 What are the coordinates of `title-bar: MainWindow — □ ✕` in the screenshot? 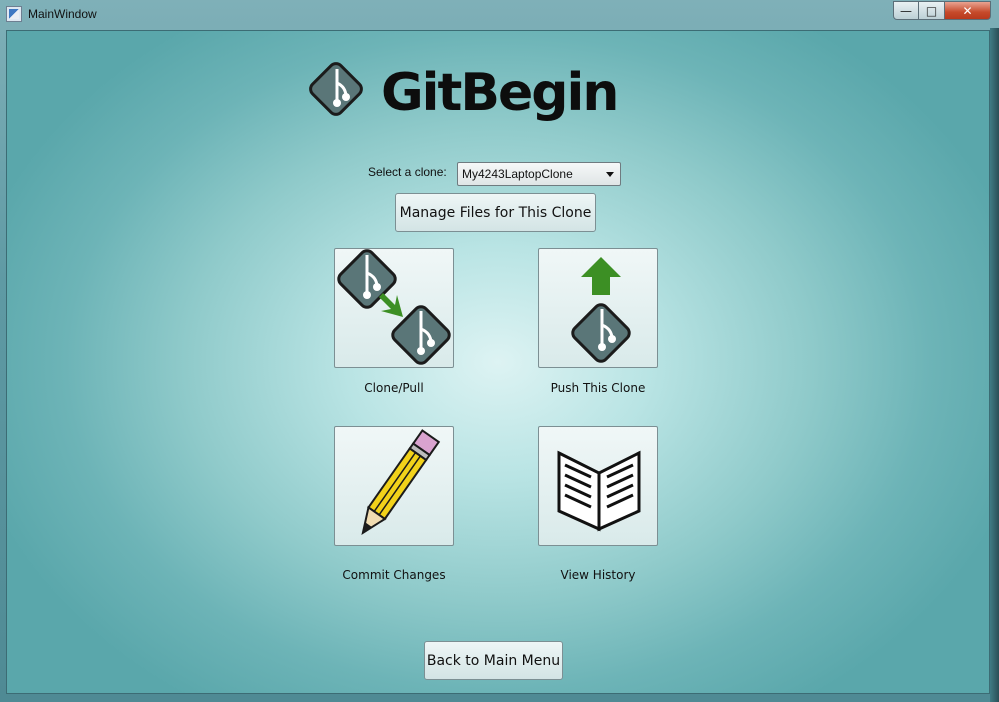 It's located at (499, 14).